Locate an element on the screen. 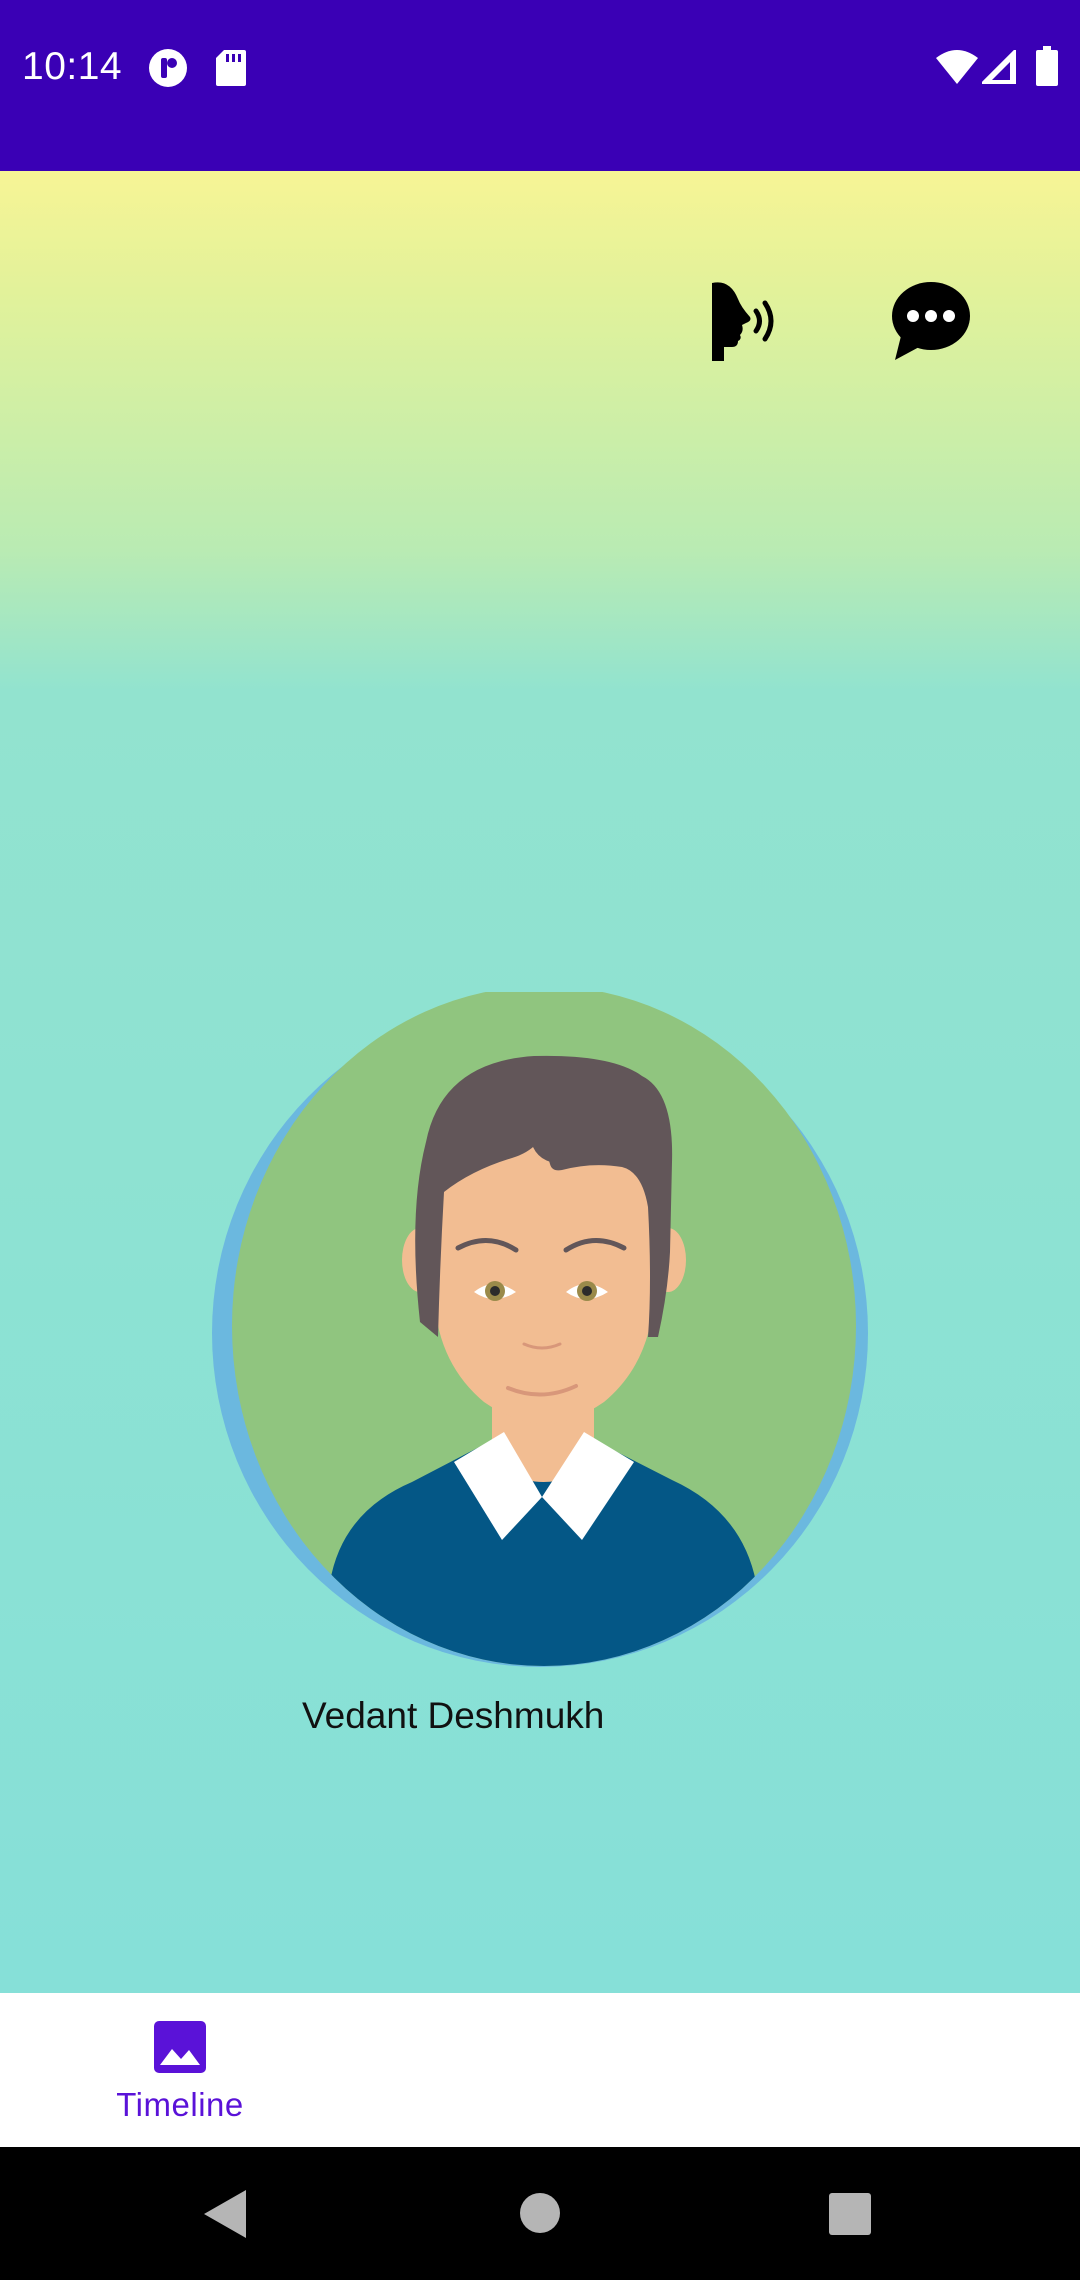 This screenshot has height=2280, width=1080. nav-item-timeline: Timeline is located at coordinates (180, 2070).